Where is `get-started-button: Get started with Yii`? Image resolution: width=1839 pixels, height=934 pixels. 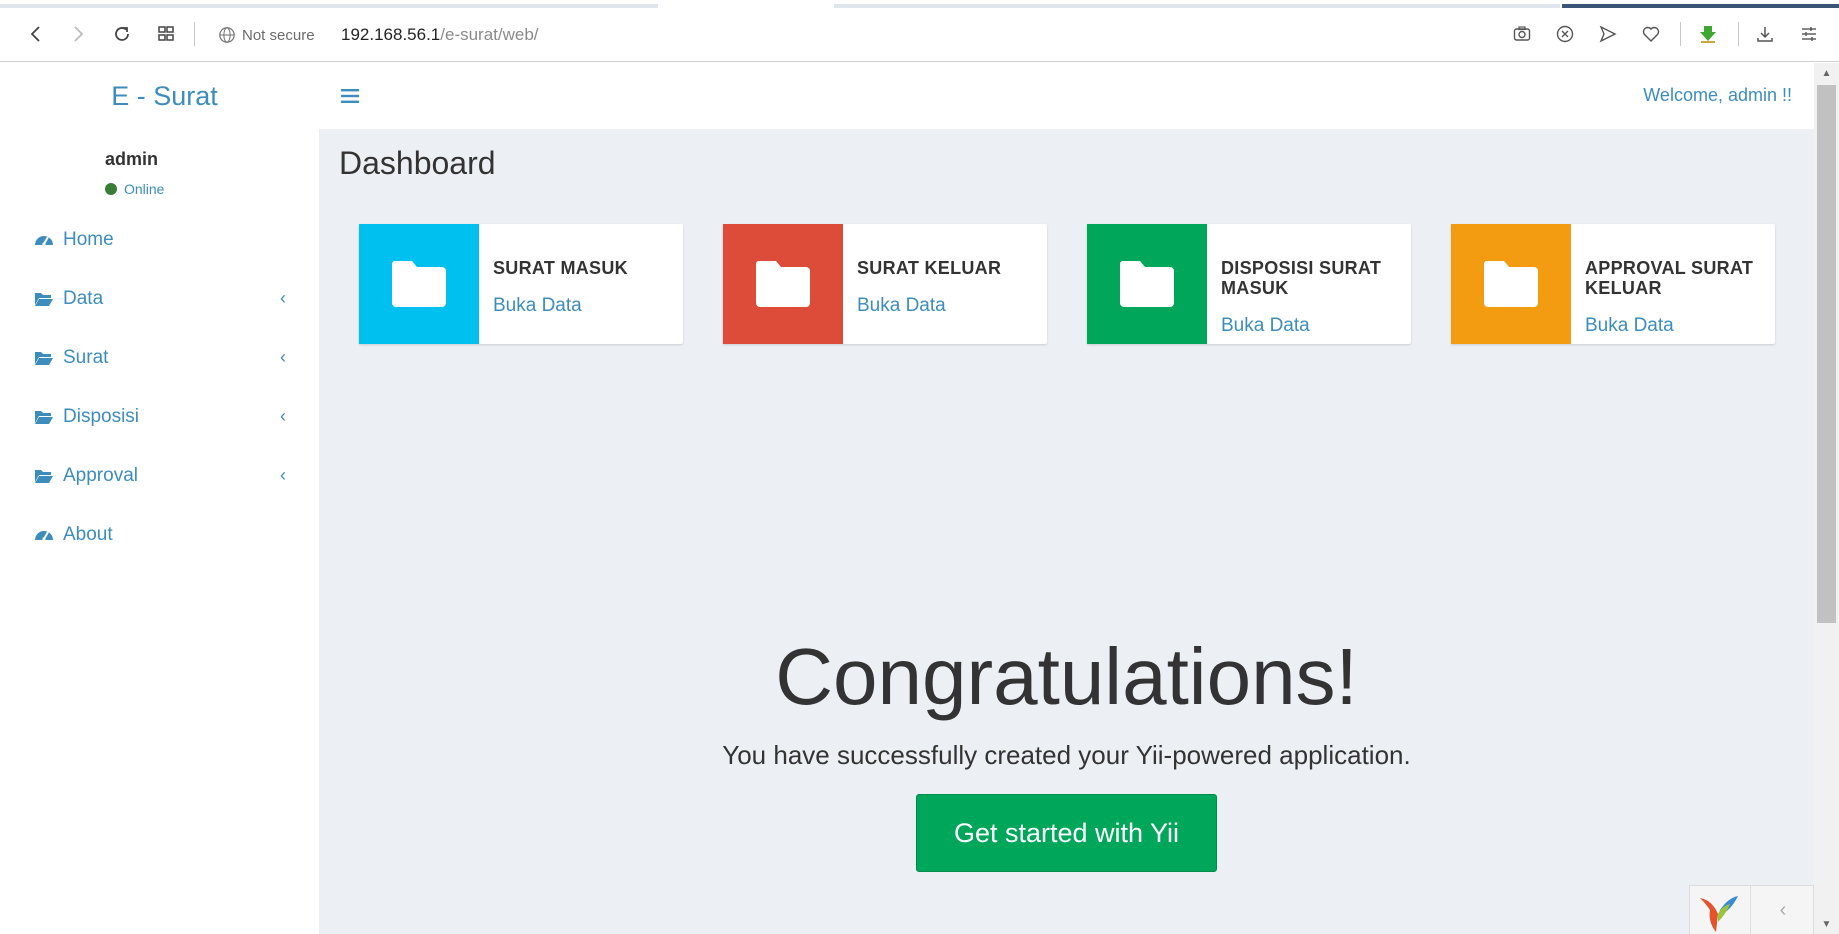 get-started-button: Get started with Yii is located at coordinates (1066, 833).